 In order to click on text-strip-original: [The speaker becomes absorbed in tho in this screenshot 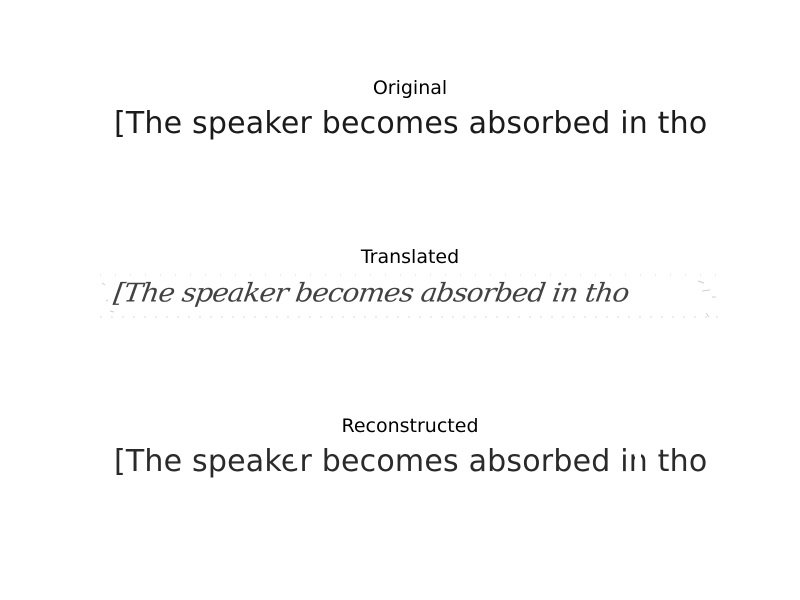, I will do `click(410, 126)`.